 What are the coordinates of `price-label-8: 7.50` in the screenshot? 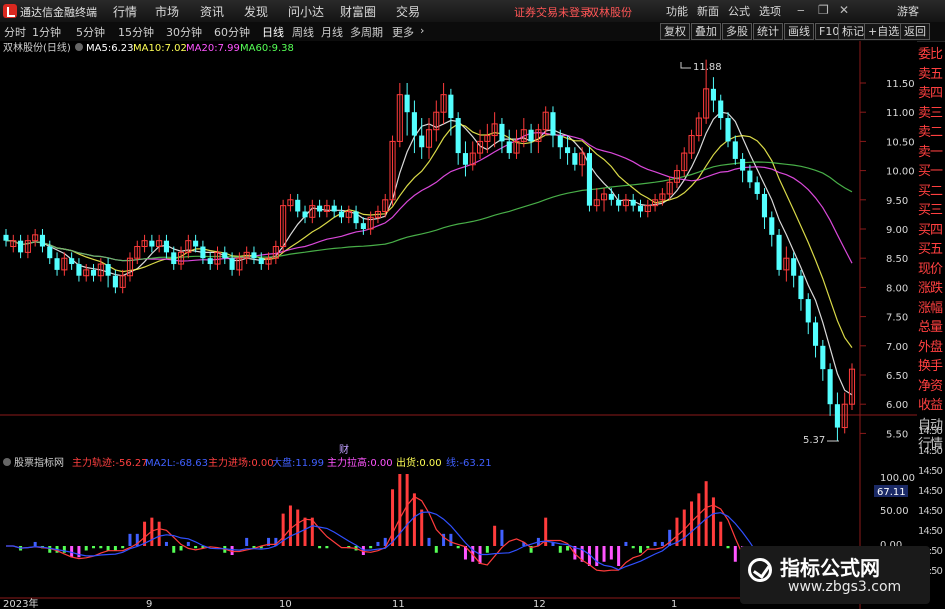 It's located at (897, 318).